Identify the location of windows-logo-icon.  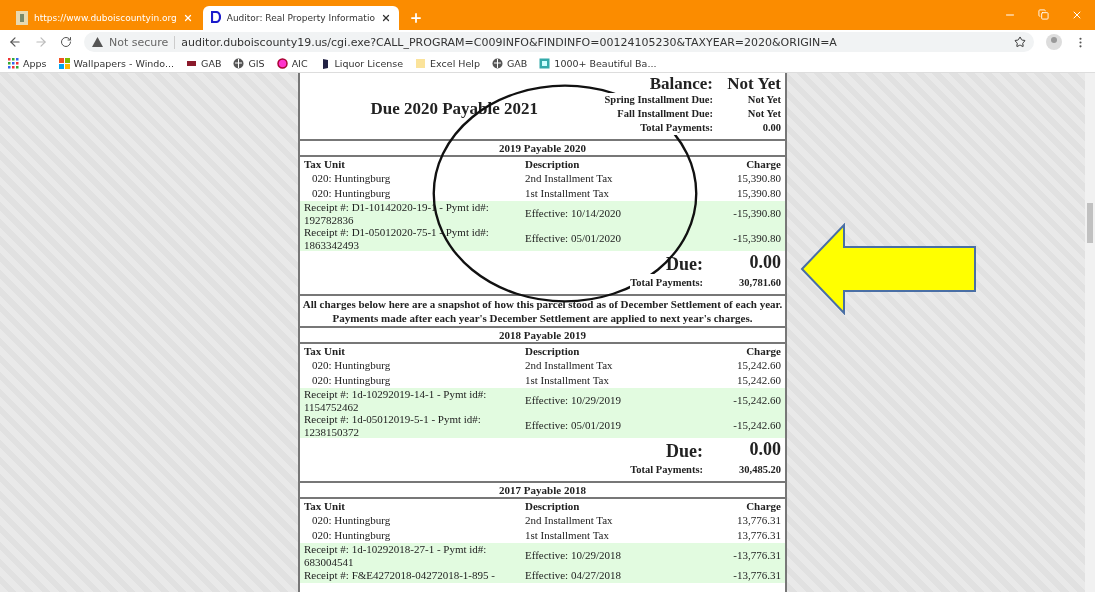
(64, 63).